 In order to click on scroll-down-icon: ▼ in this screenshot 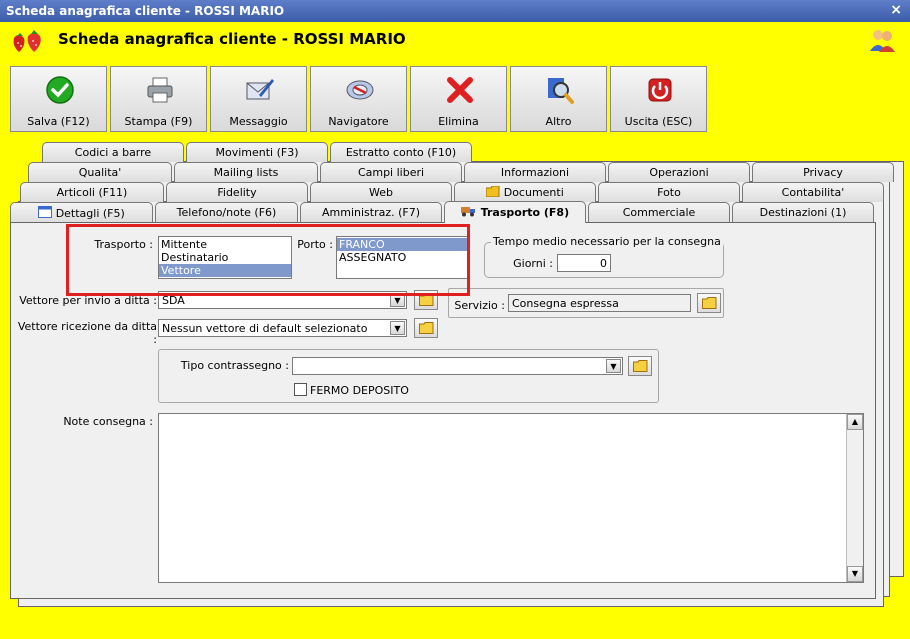, I will do `click(855, 574)`.